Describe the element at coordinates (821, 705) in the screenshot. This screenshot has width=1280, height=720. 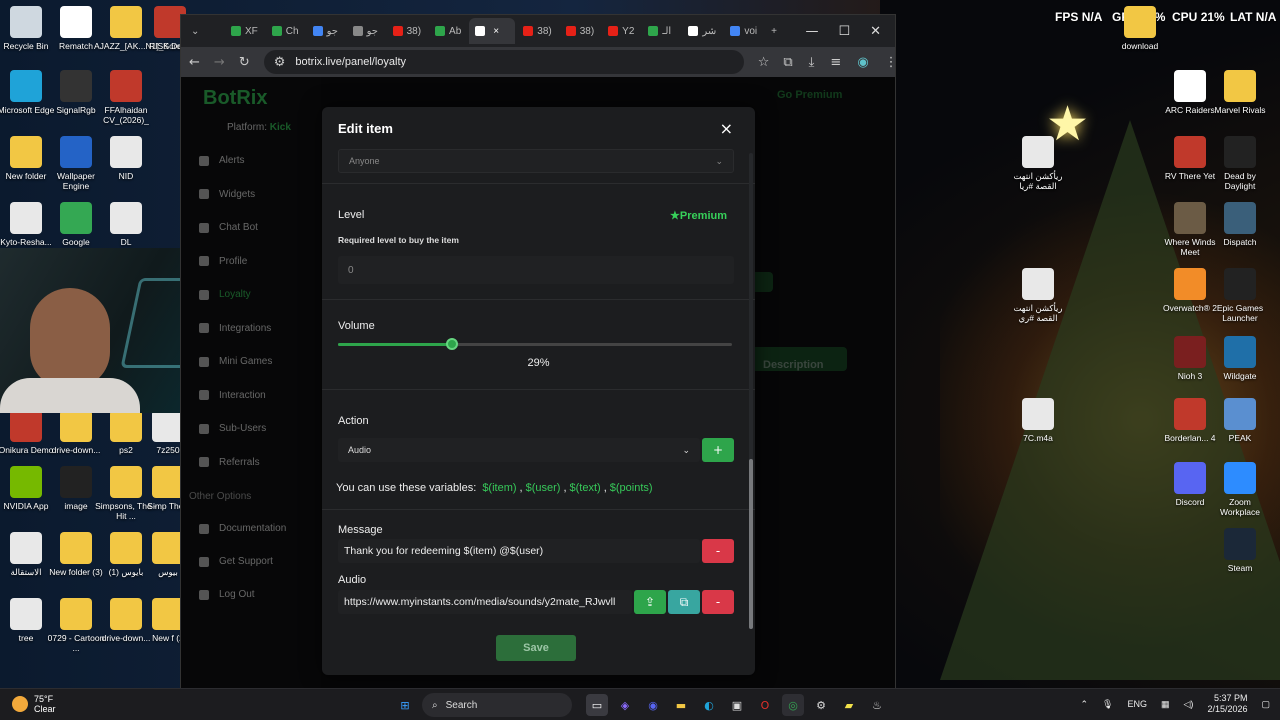
I see `settings-icon: ⚙` at that location.